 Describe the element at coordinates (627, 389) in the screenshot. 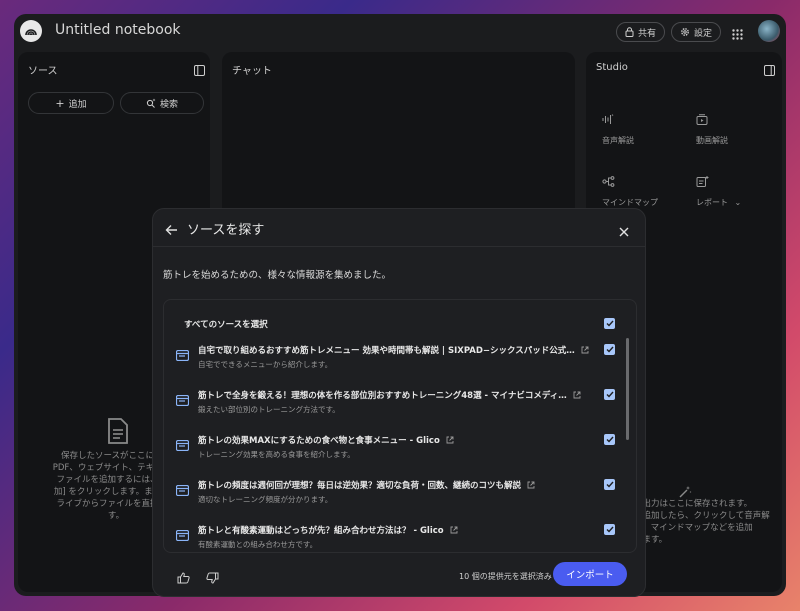

I see `list-scrollbar` at that location.